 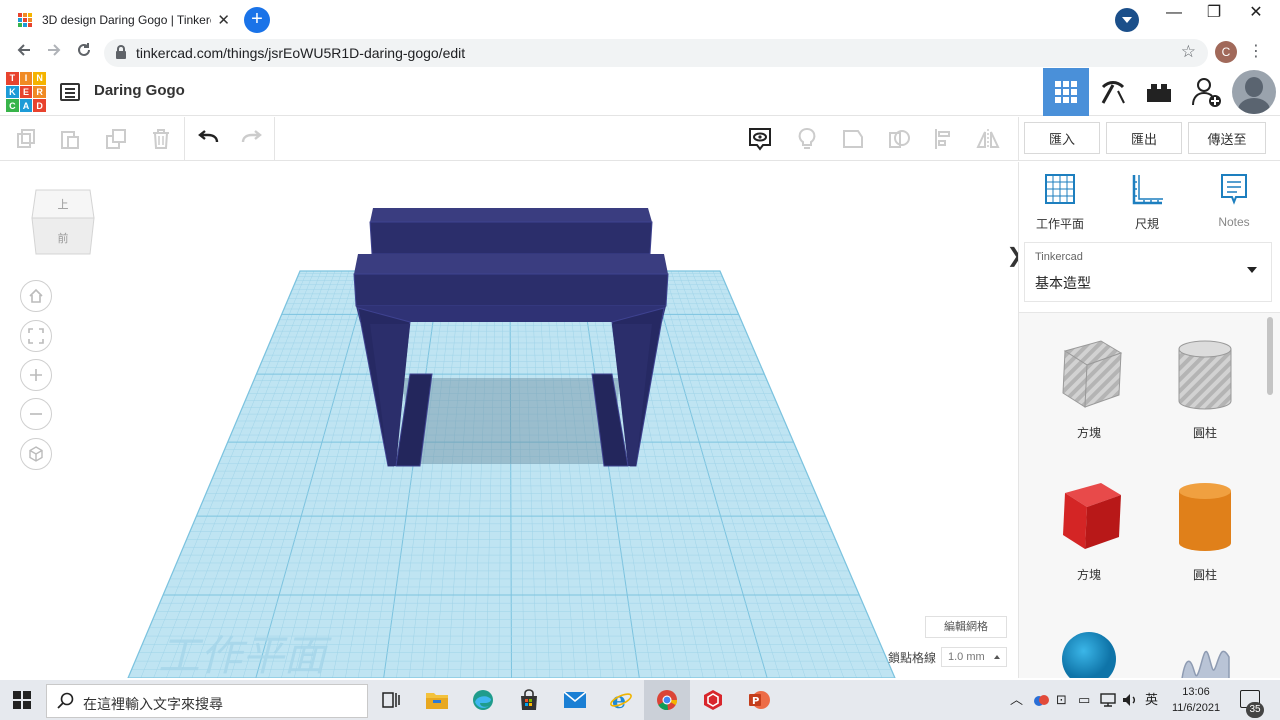 I want to click on shapes-panel: 工作平面 尺規 Notes Tinkercad 基本造型 方塊 圓柱 方塊 圓柱, so click(x=1149, y=420).